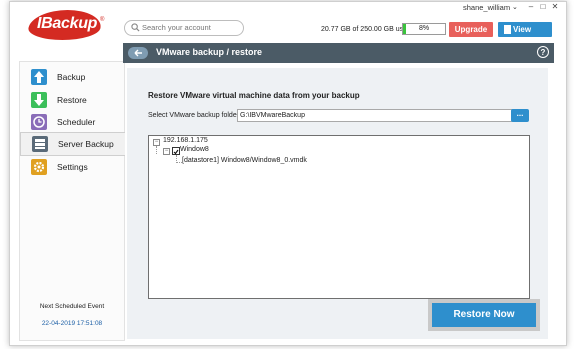 This screenshot has width=574, height=349. What do you see at coordinates (135, 27) in the screenshot?
I see `search-icon` at bounding box center [135, 27].